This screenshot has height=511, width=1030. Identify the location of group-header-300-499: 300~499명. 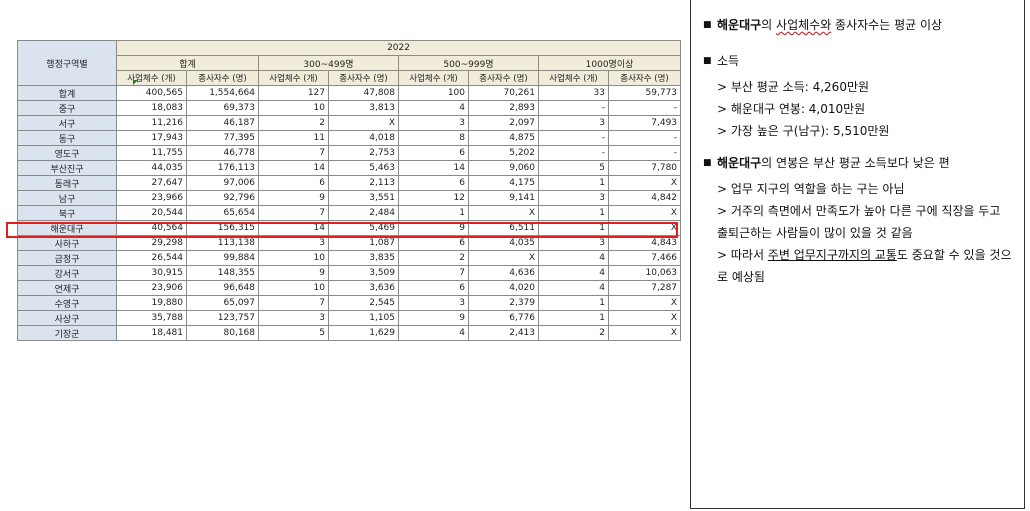
(328, 63).